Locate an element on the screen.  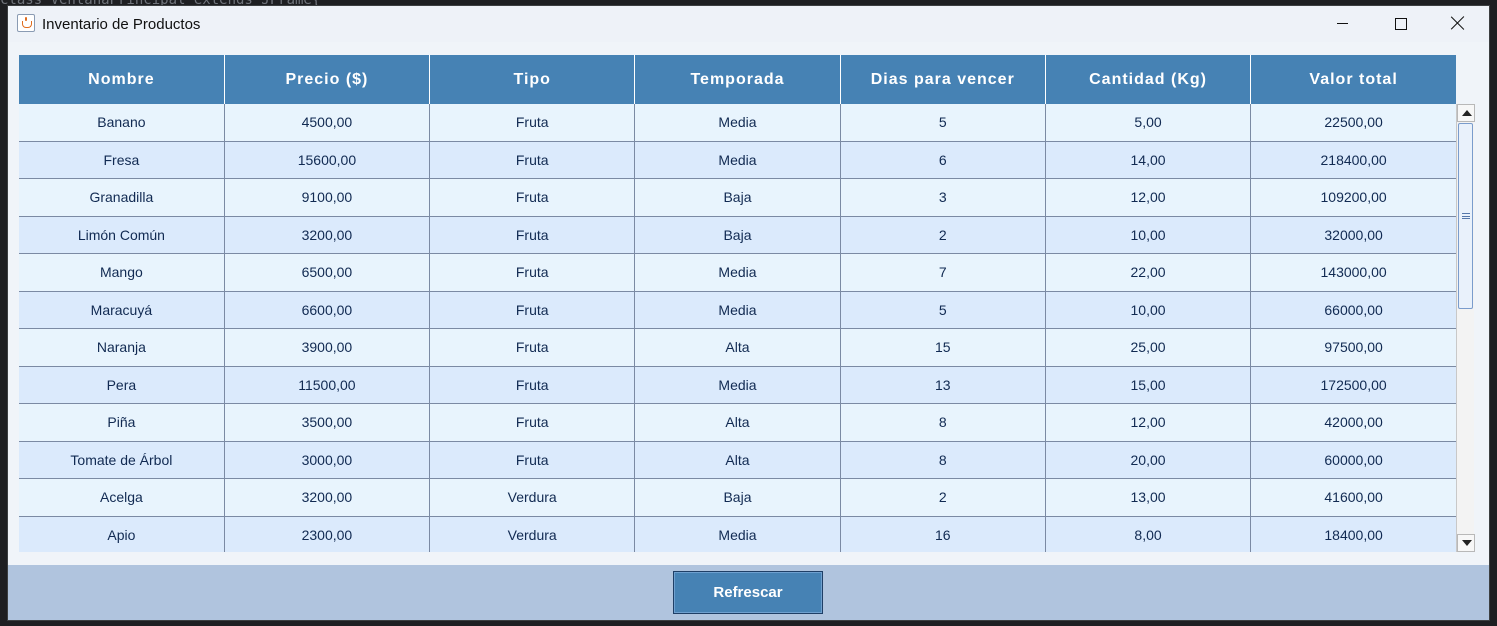
close-button is located at coordinates (1458, 24).